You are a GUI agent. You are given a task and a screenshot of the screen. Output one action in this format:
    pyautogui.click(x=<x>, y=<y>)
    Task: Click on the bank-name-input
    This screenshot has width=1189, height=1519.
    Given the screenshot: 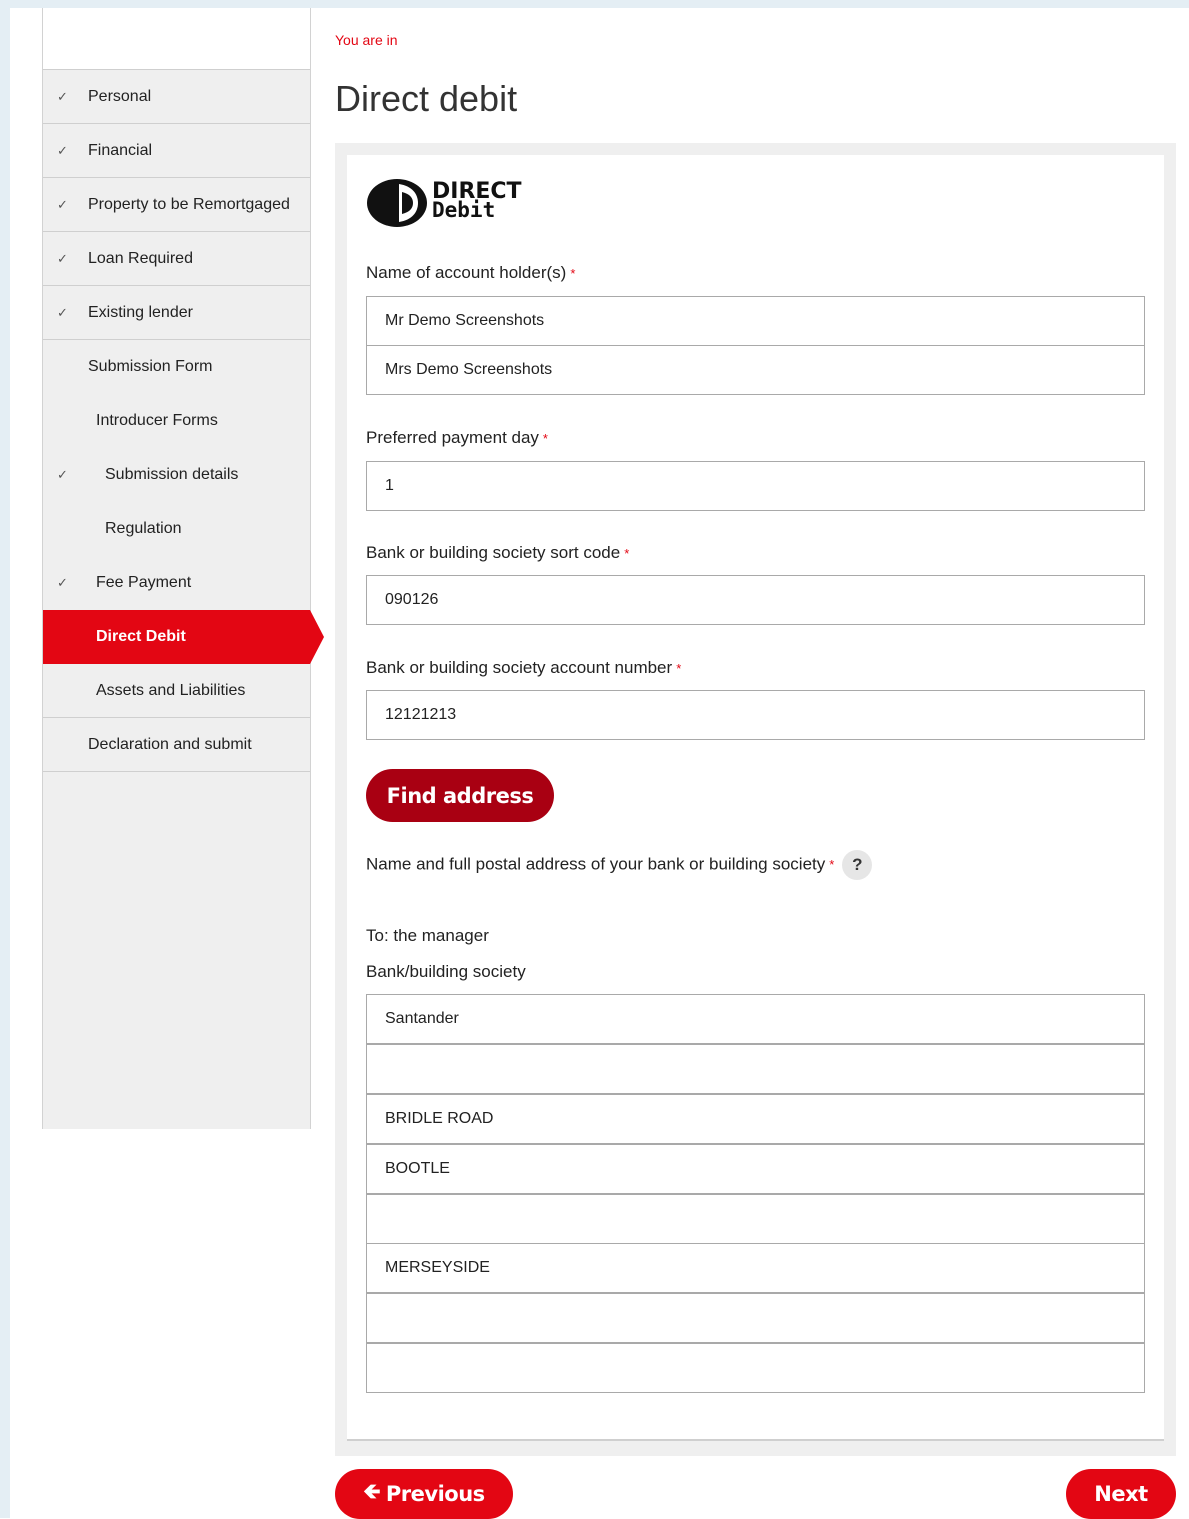 What is the action you would take?
    pyautogui.click(x=755, y=1019)
    